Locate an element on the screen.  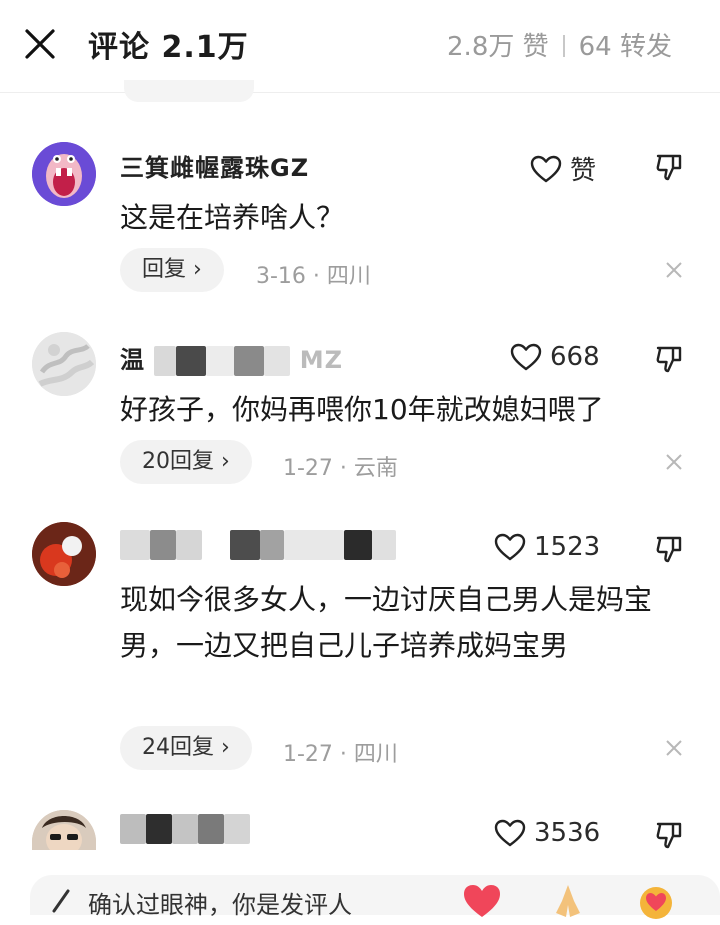
reply-button: 回复 › is located at coordinates (172, 270).